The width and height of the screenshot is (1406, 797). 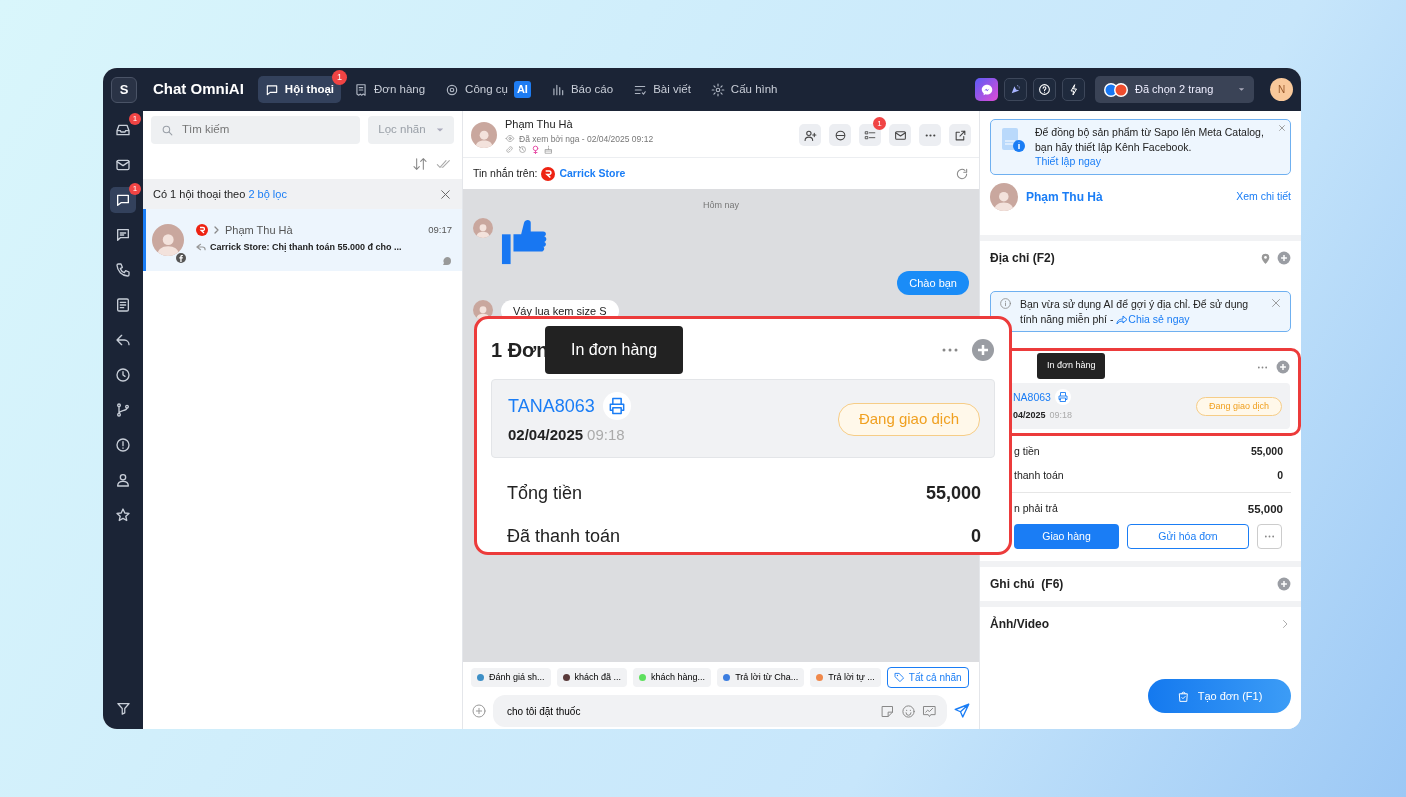 What do you see at coordinates (586, 139) in the screenshot?
I see `seen-status: Đã xem bởi nga - 02/04/2025 09:12` at bounding box center [586, 139].